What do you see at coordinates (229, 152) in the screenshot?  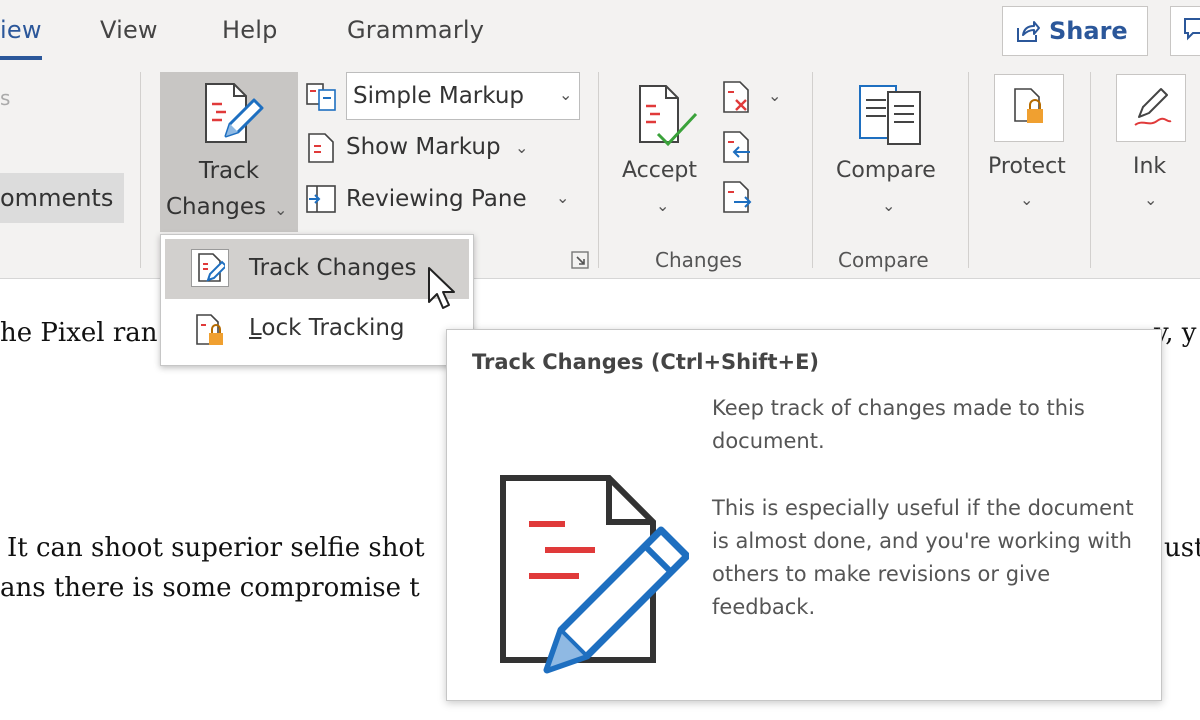 I see `track-changes-button: Track Changes ⌄` at bounding box center [229, 152].